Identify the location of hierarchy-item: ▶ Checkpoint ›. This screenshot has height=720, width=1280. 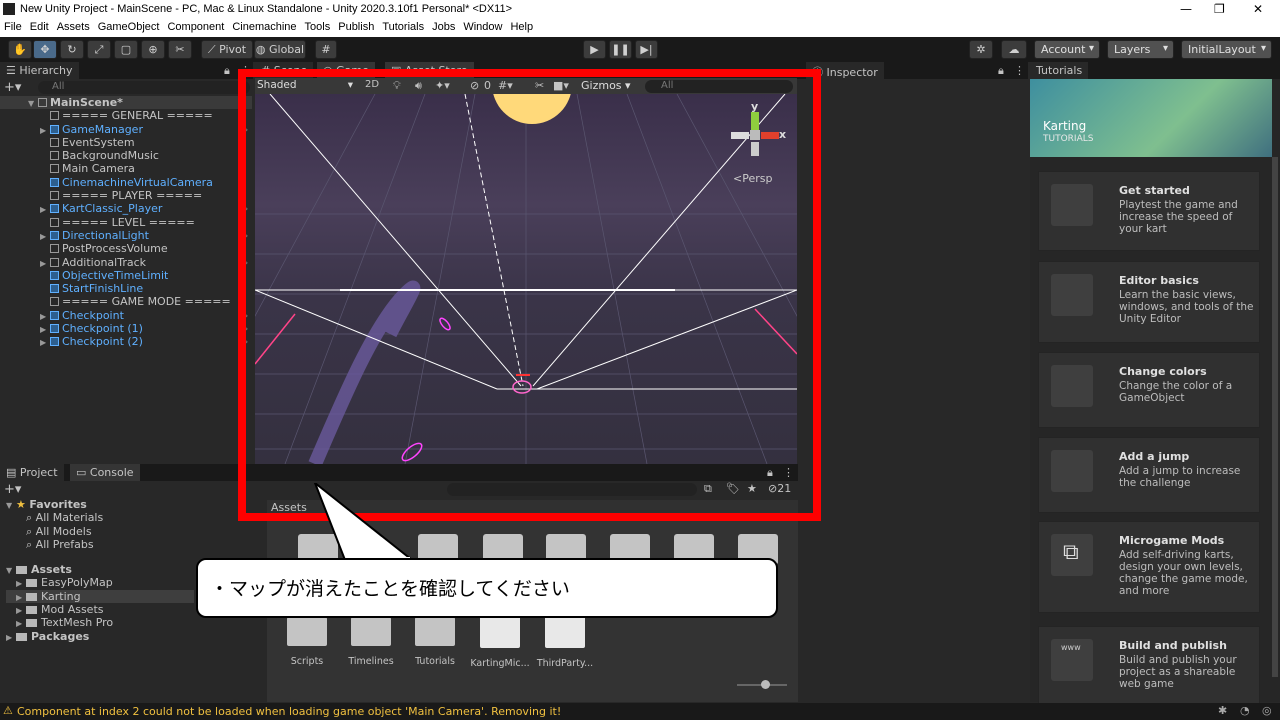
(139, 315).